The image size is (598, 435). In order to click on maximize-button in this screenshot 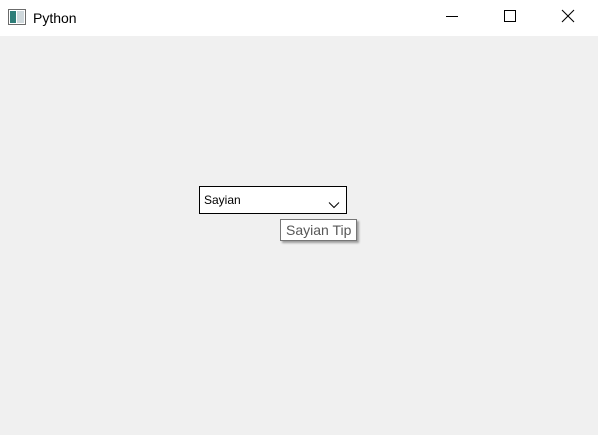, I will do `click(510, 18)`.